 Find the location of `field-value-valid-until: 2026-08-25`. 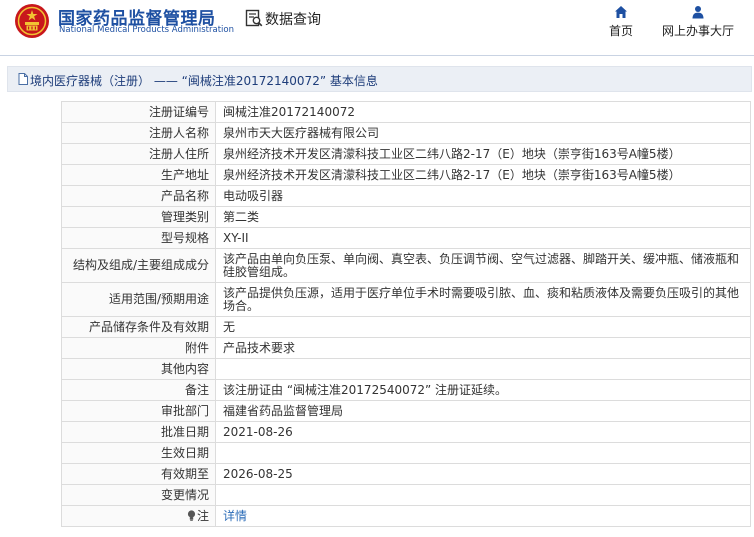

field-value-valid-until: 2026-08-25 is located at coordinates (483, 474).